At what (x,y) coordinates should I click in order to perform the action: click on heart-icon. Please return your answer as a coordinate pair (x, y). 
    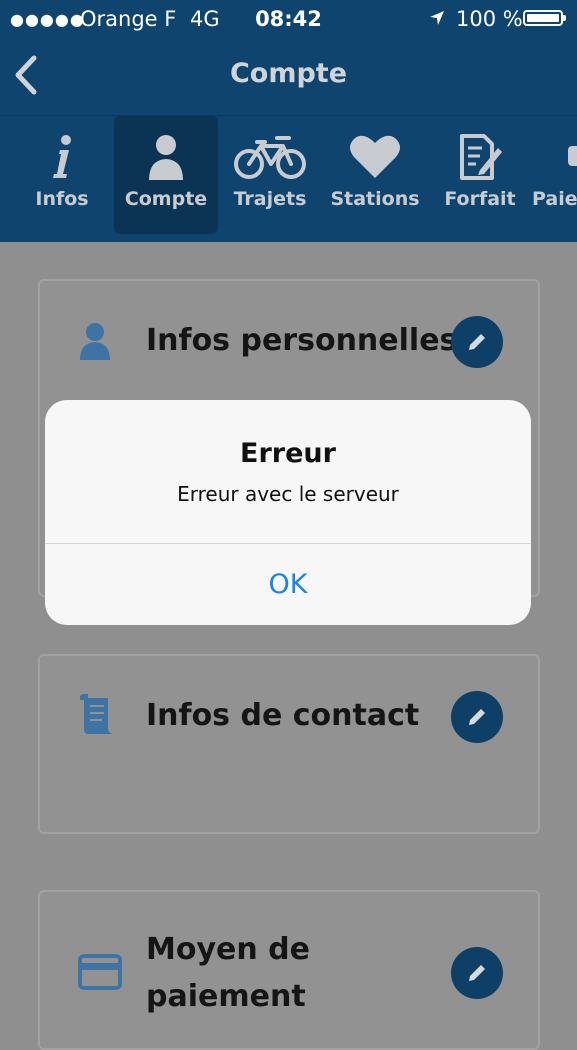
    Looking at the image, I should click on (375, 158).